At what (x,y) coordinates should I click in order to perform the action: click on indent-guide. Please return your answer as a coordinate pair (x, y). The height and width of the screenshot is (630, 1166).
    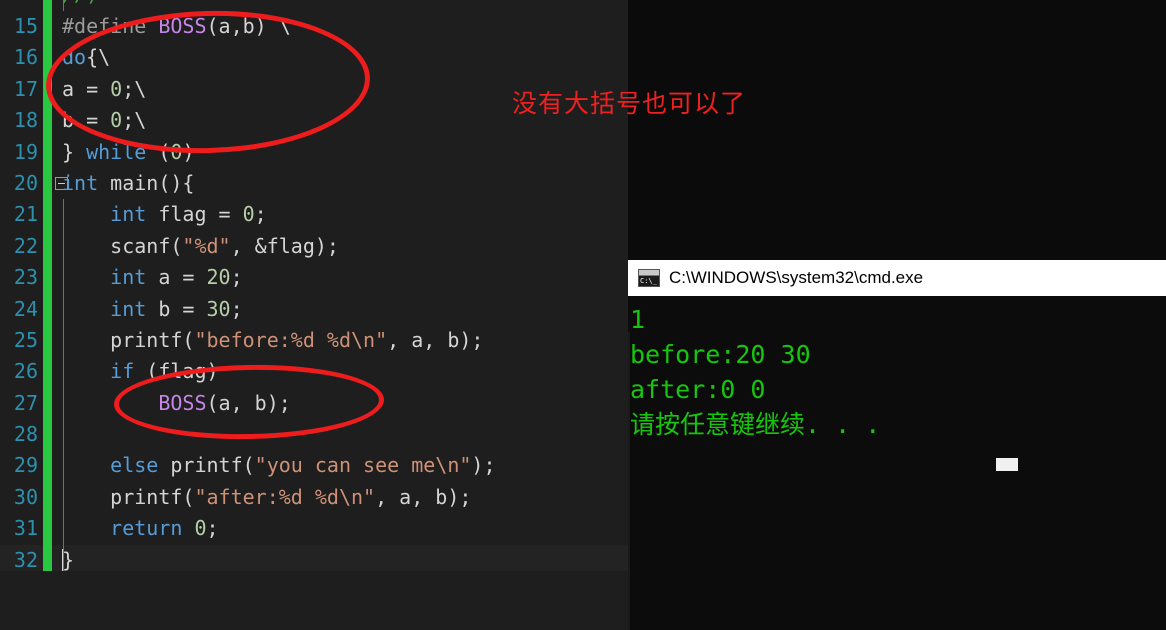
    Looking at the image, I should click on (63, 435).